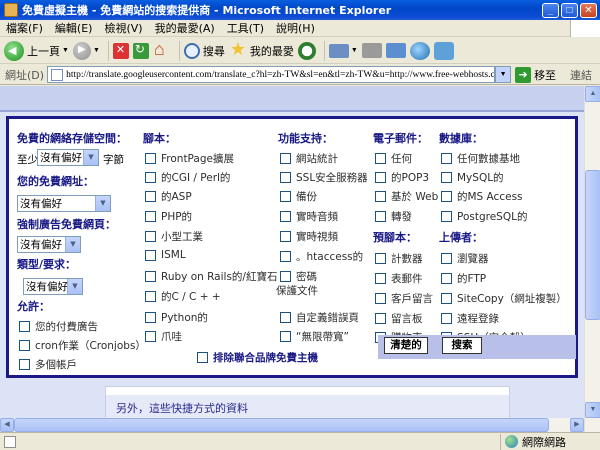 This screenshot has width=600, height=450. Describe the element at coordinates (569, 10) in the screenshot. I see `maximize-button: □` at that location.